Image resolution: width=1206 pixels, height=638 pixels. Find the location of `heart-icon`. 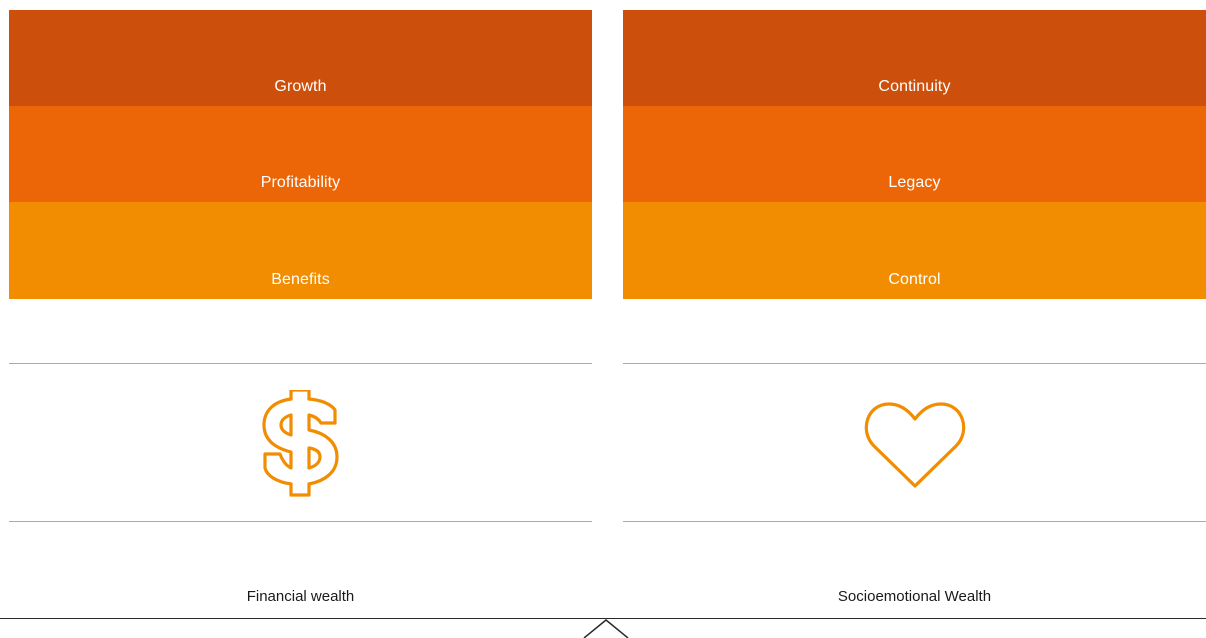

heart-icon is located at coordinates (915, 445).